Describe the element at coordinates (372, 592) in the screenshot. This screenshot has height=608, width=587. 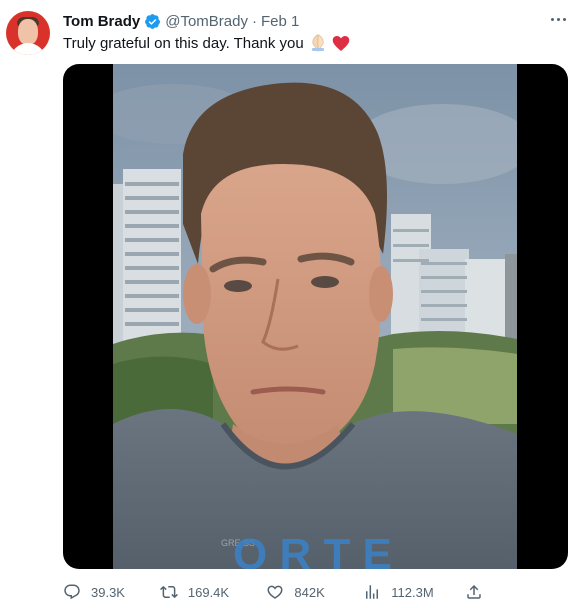
I see `views-icon` at that location.